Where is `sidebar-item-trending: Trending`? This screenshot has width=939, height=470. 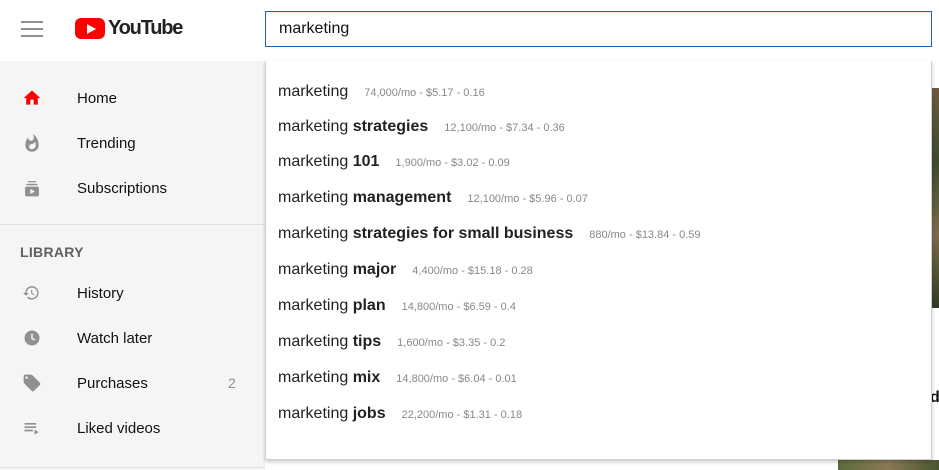
sidebar-item-trending: Trending is located at coordinates (132, 143).